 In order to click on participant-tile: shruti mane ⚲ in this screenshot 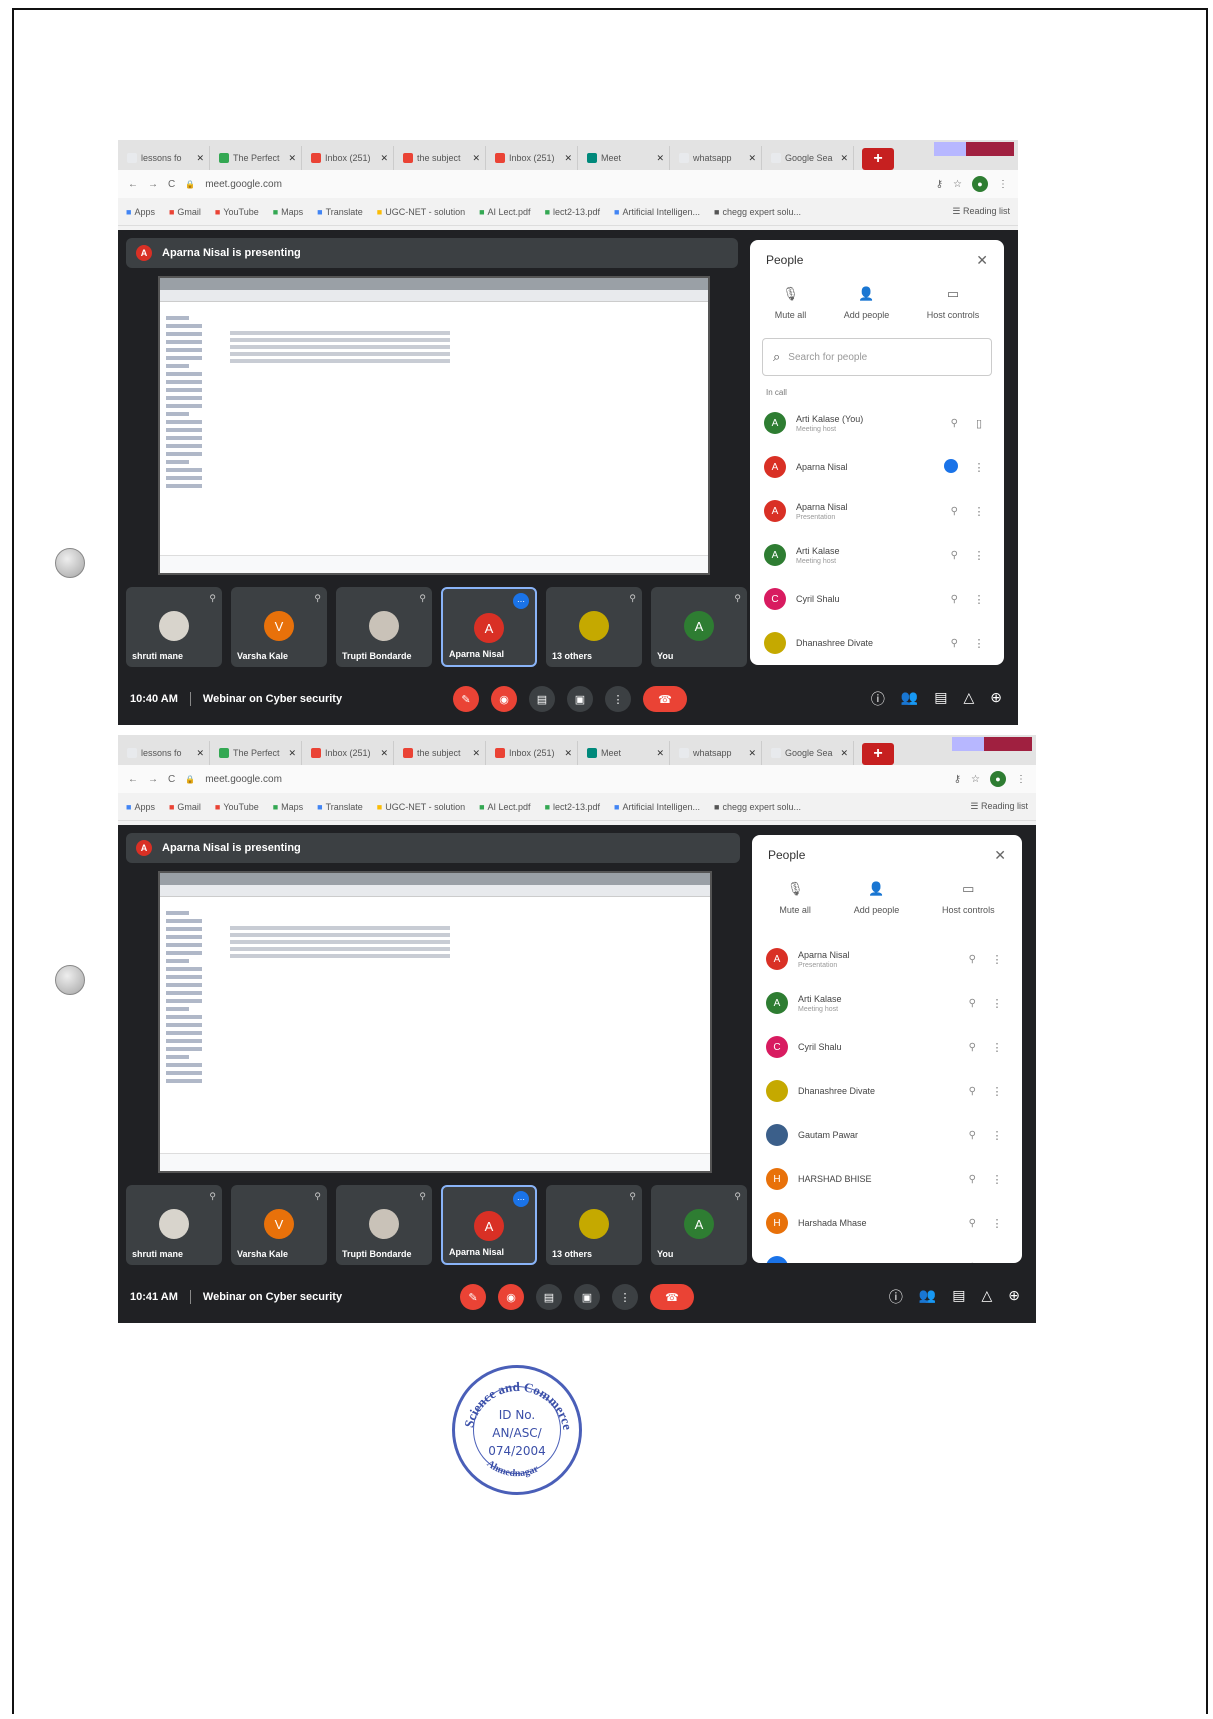, I will do `click(174, 1225)`.